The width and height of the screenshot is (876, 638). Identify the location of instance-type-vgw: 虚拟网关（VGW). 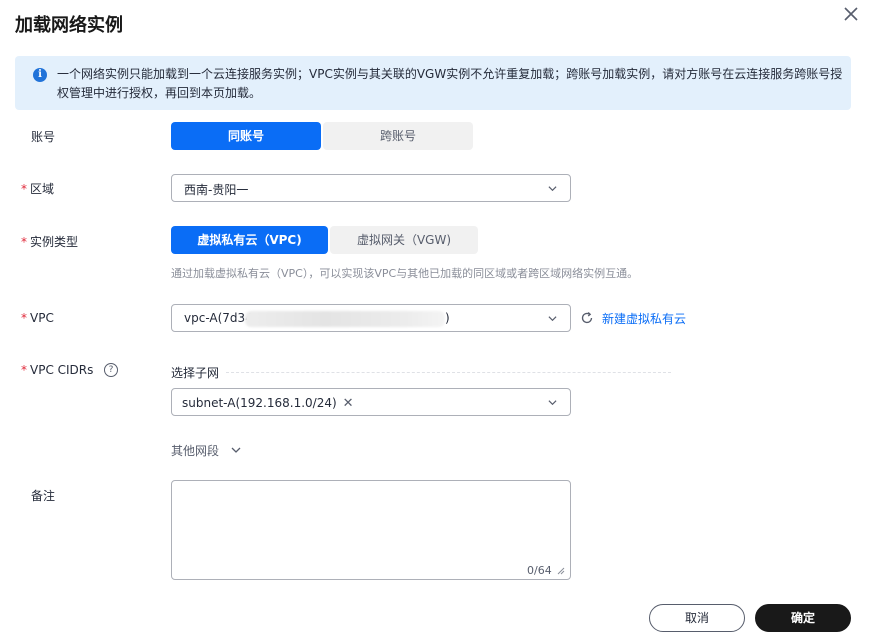
(404, 240).